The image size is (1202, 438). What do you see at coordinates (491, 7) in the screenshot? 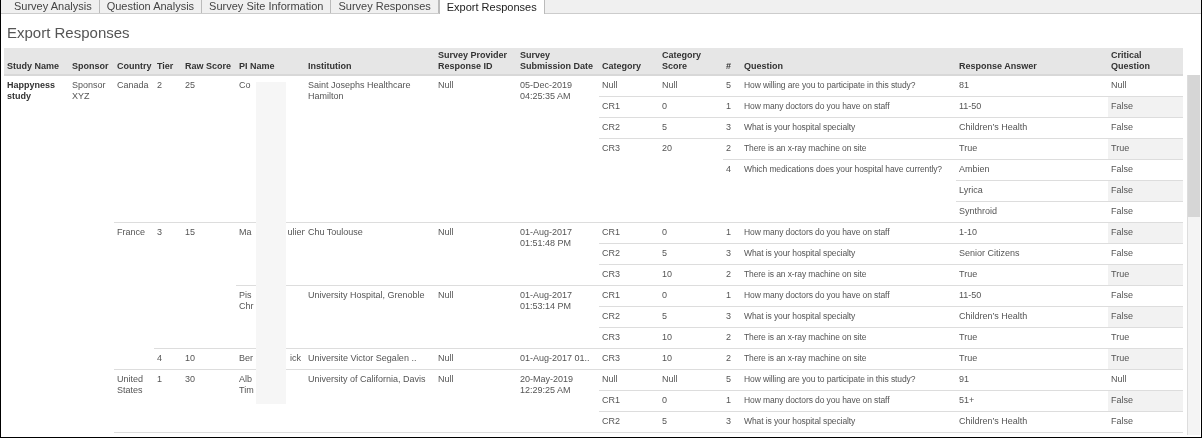
I see `tab: Export Responses` at bounding box center [491, 7].